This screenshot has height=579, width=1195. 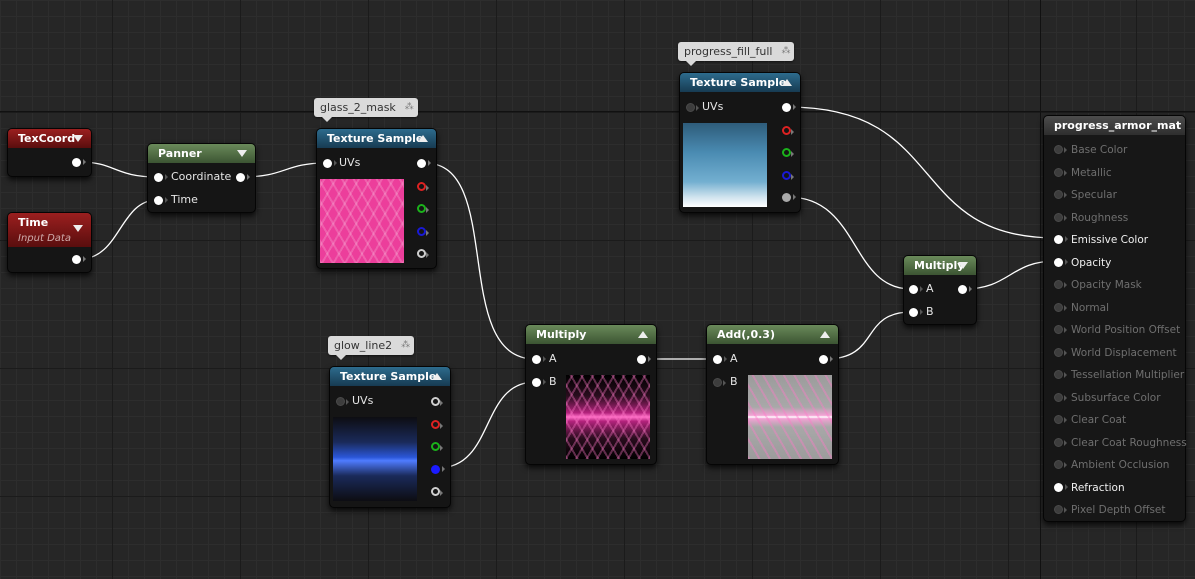 I want to click on texcoord-header: TexCoord, so click(x=49, y=138).